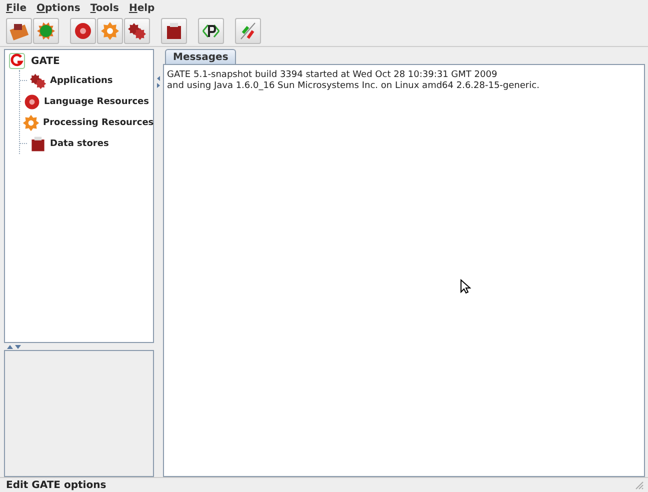 The image size is (648, 492). What do you see at coordinates (248, 31) in the screenshot?
I see `edit-icon` at bounding box center [248, 31].